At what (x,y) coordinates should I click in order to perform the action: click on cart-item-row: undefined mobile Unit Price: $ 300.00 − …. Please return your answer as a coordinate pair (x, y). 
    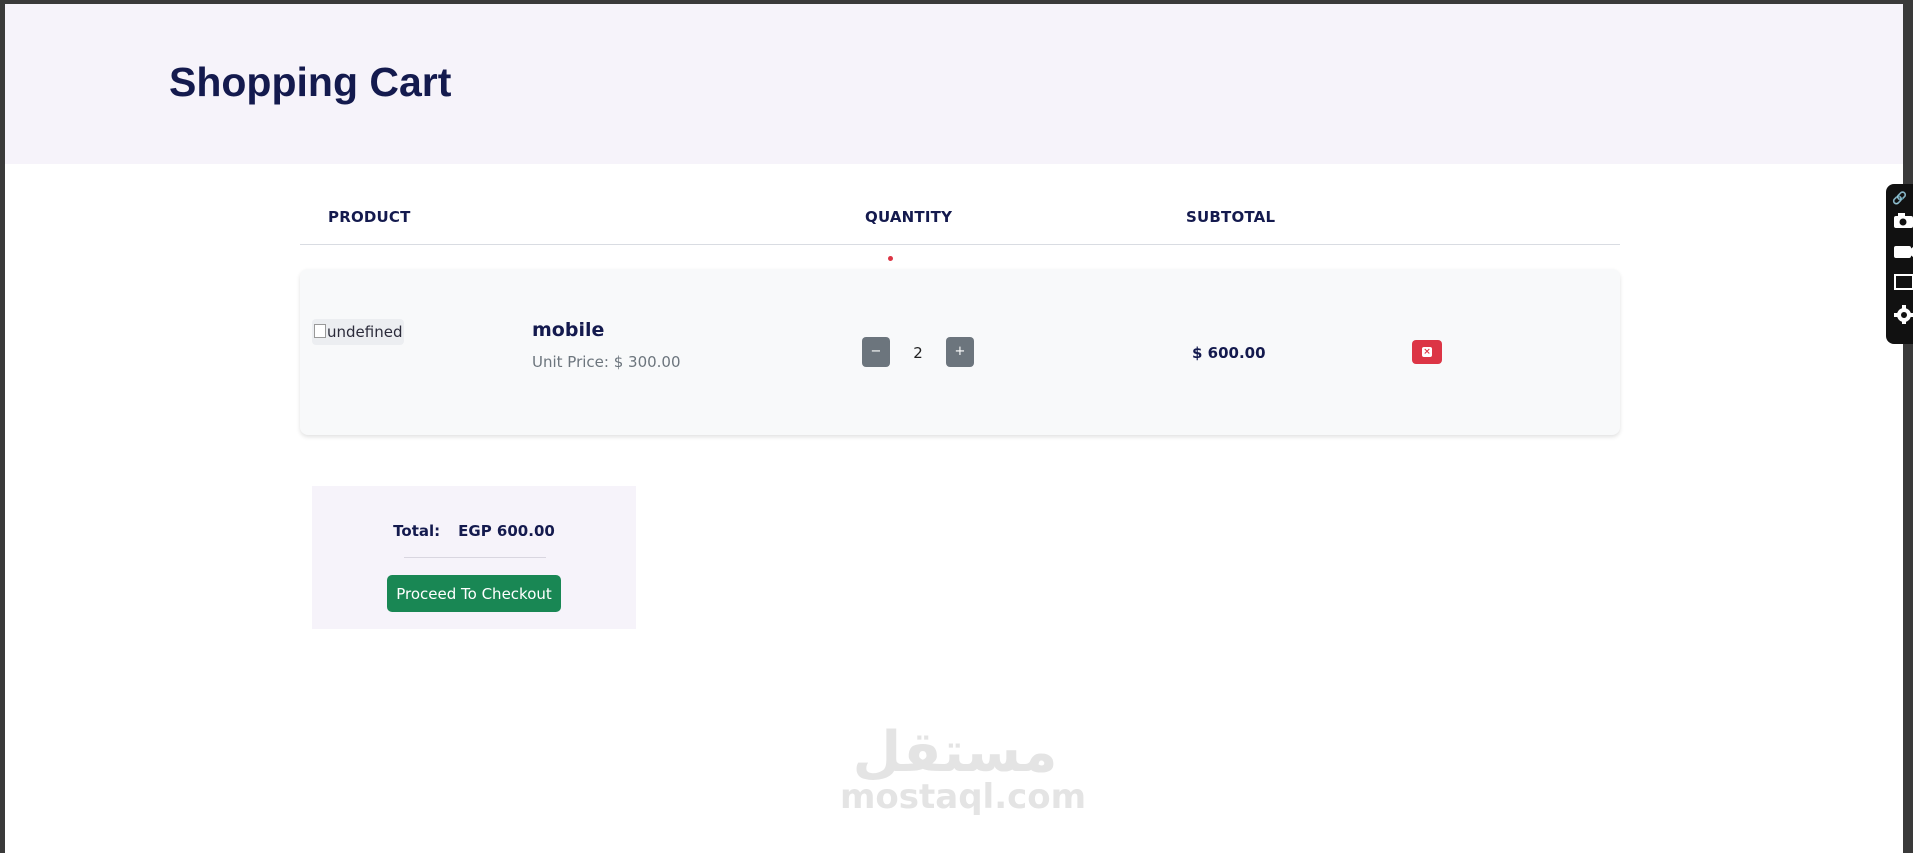
    Looking at the image, I should click on (960, 352).